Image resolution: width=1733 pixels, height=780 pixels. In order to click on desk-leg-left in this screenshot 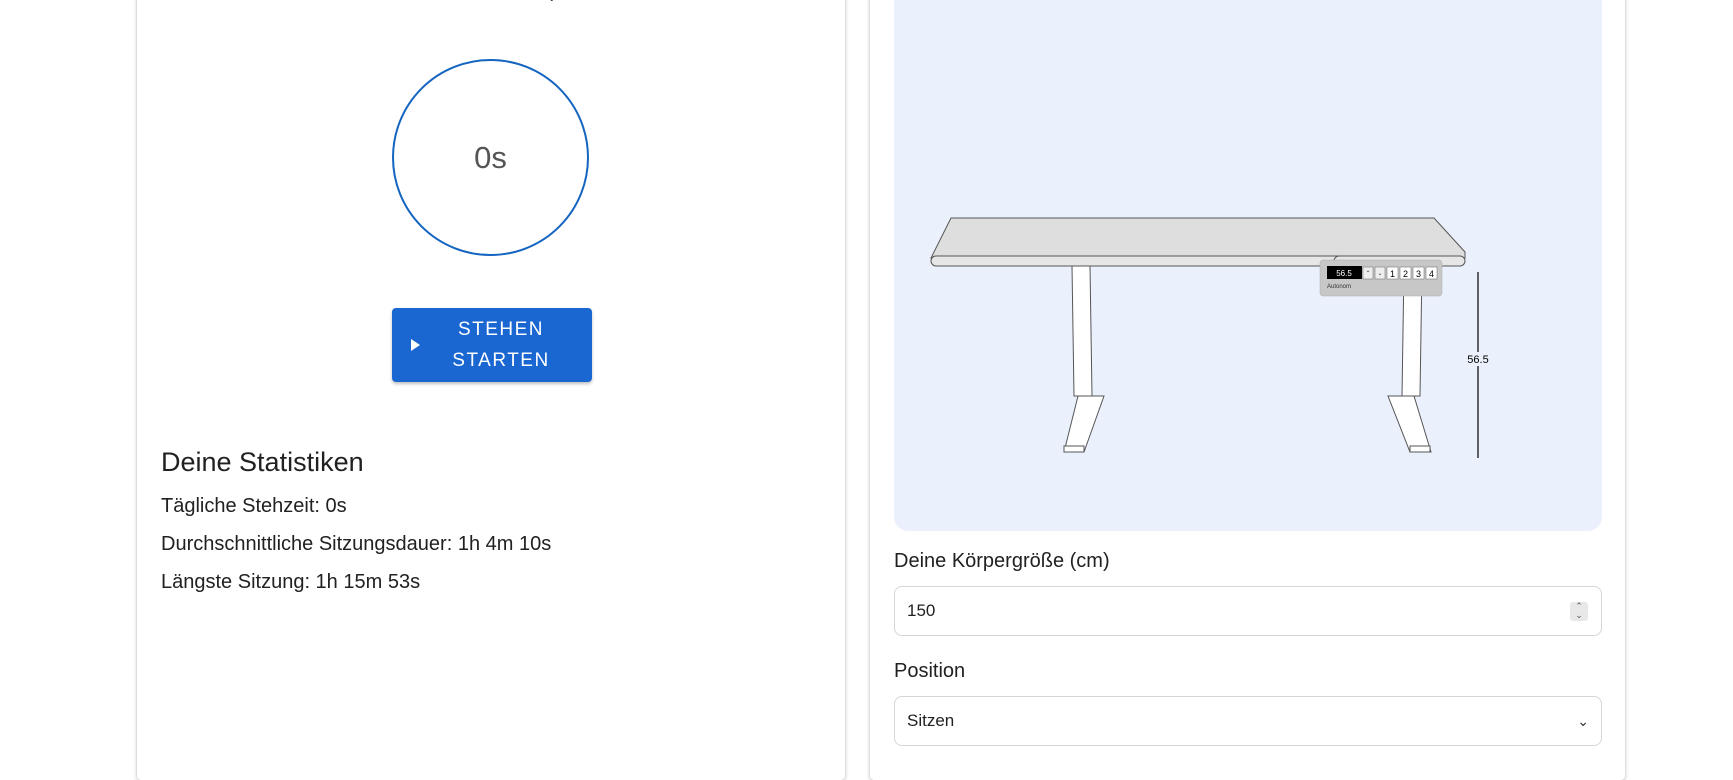, I will do `click(1084, 359)`.